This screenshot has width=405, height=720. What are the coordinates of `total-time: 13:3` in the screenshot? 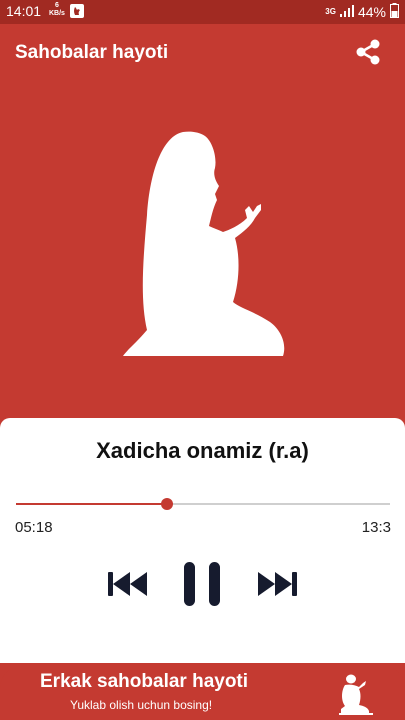 It's located at (376, 527).